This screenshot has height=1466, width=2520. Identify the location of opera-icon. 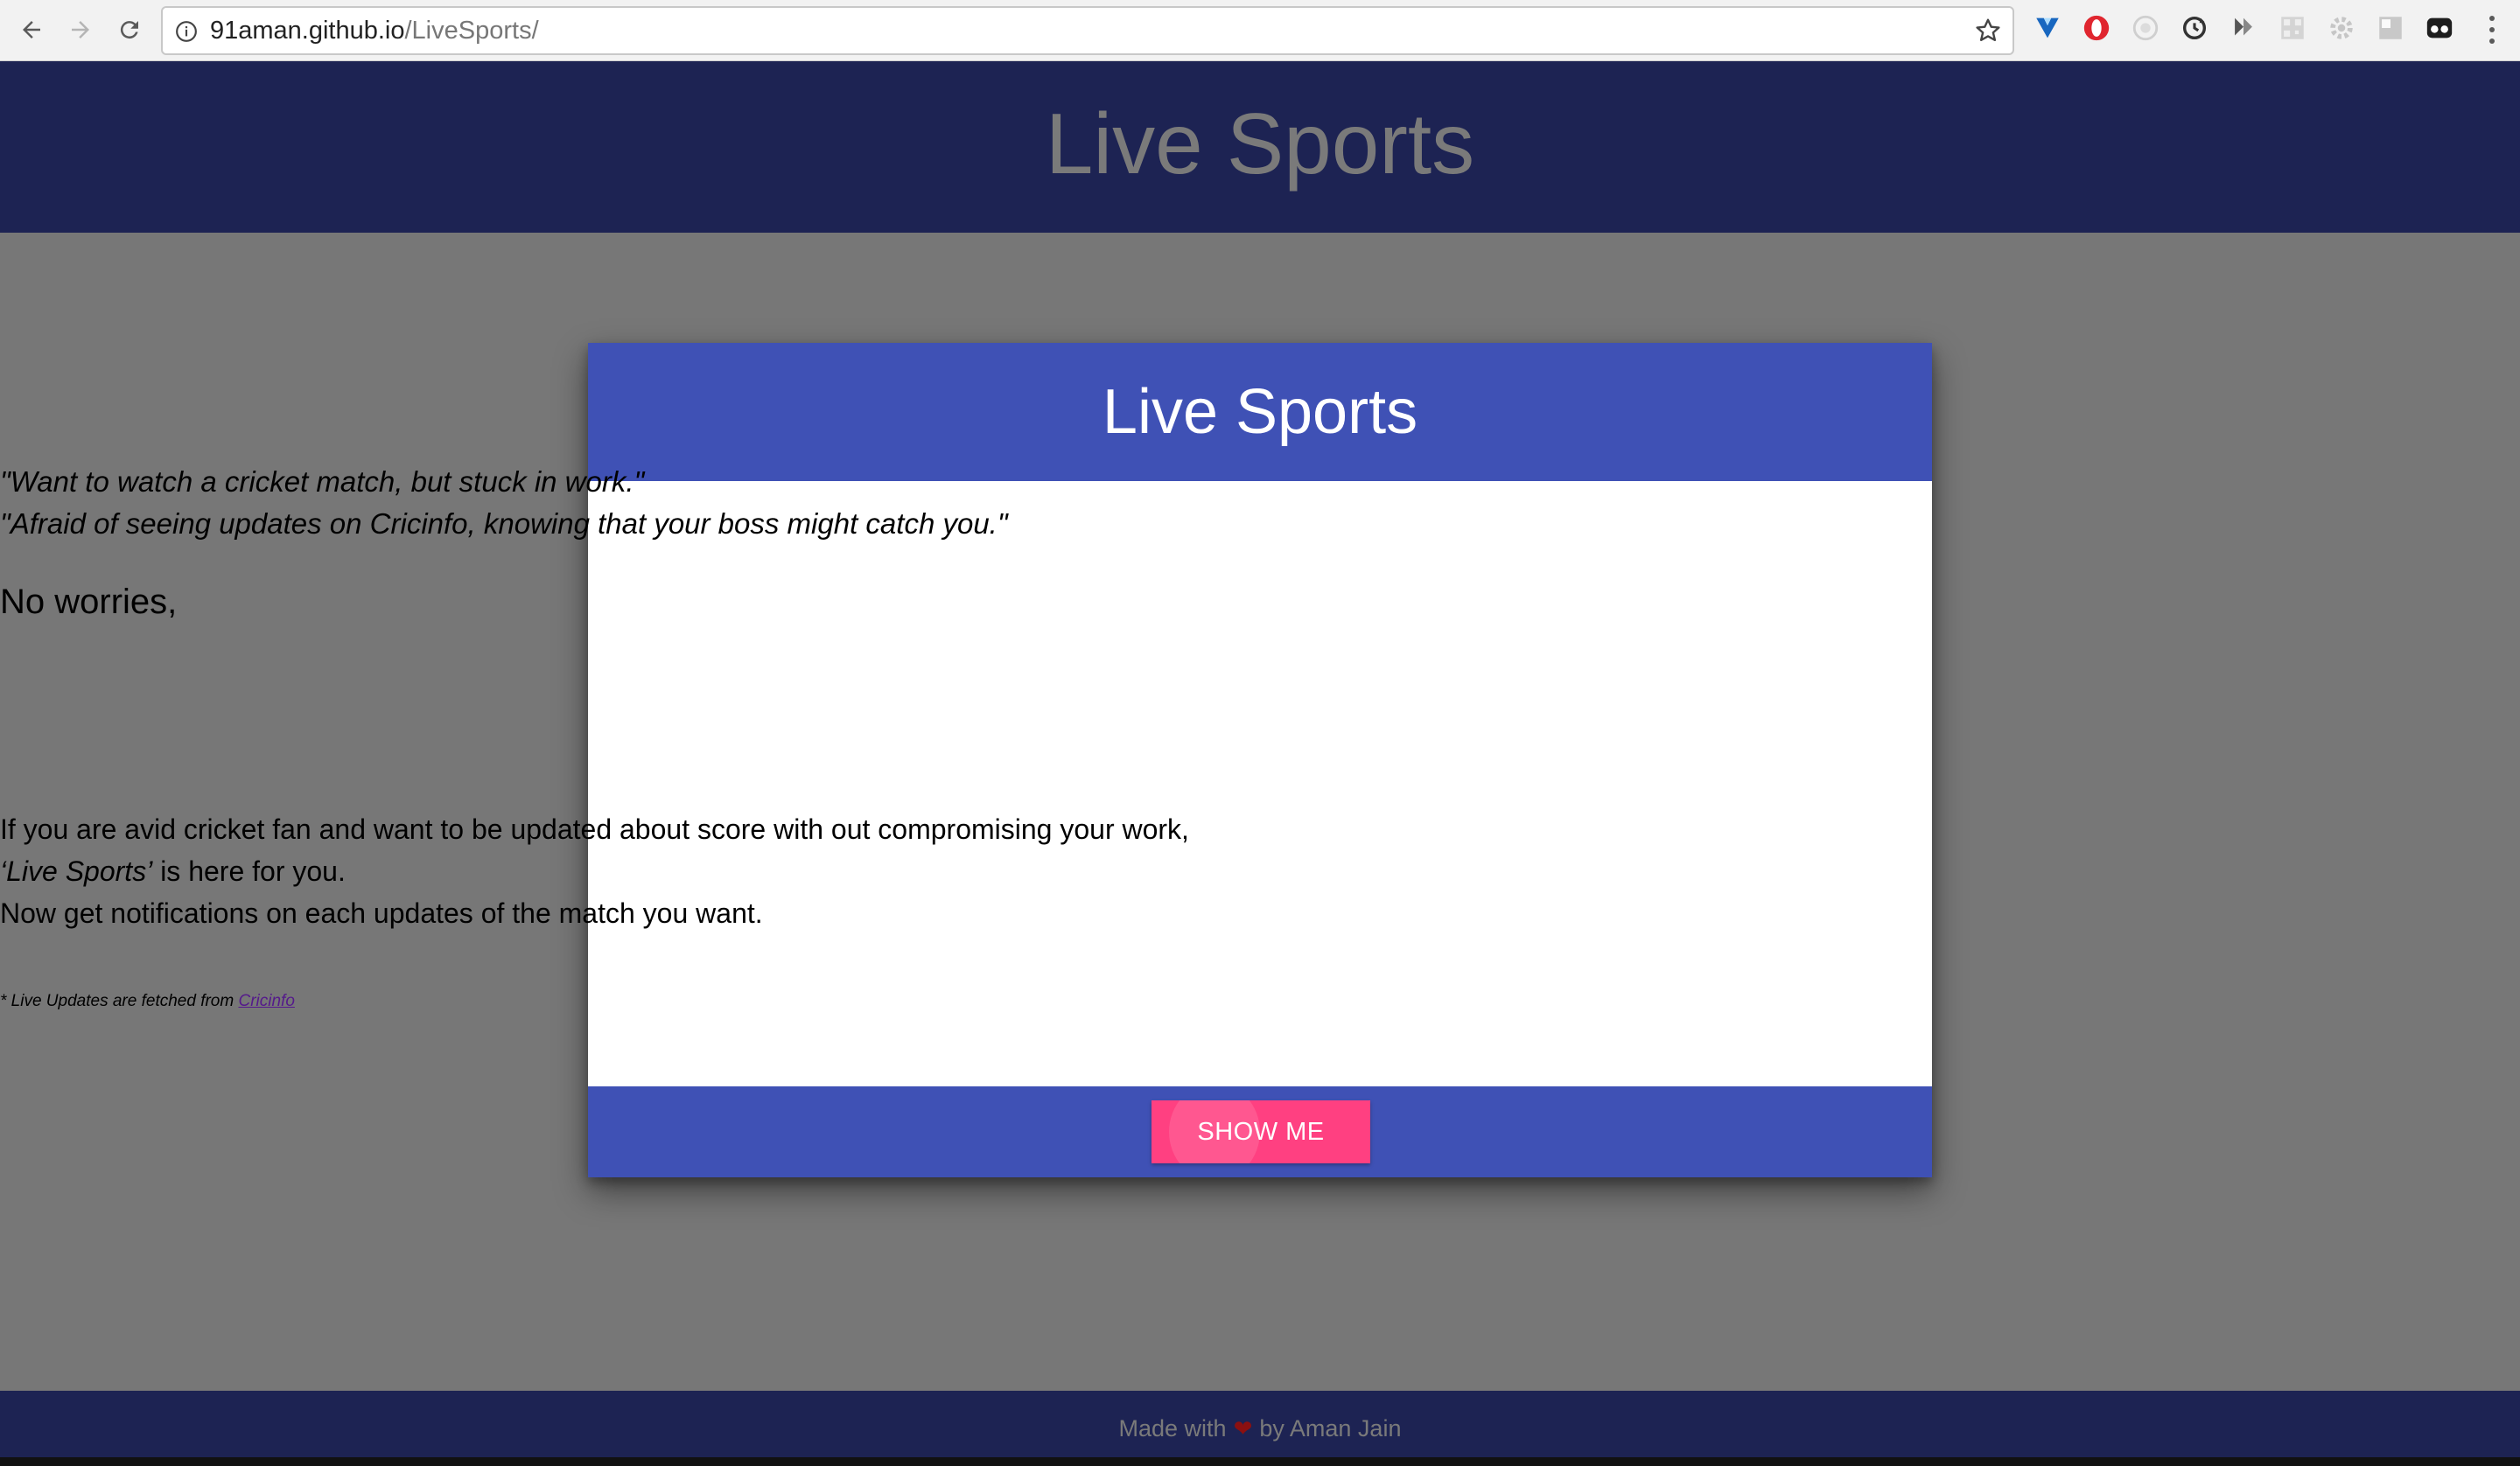
(2096, 28).